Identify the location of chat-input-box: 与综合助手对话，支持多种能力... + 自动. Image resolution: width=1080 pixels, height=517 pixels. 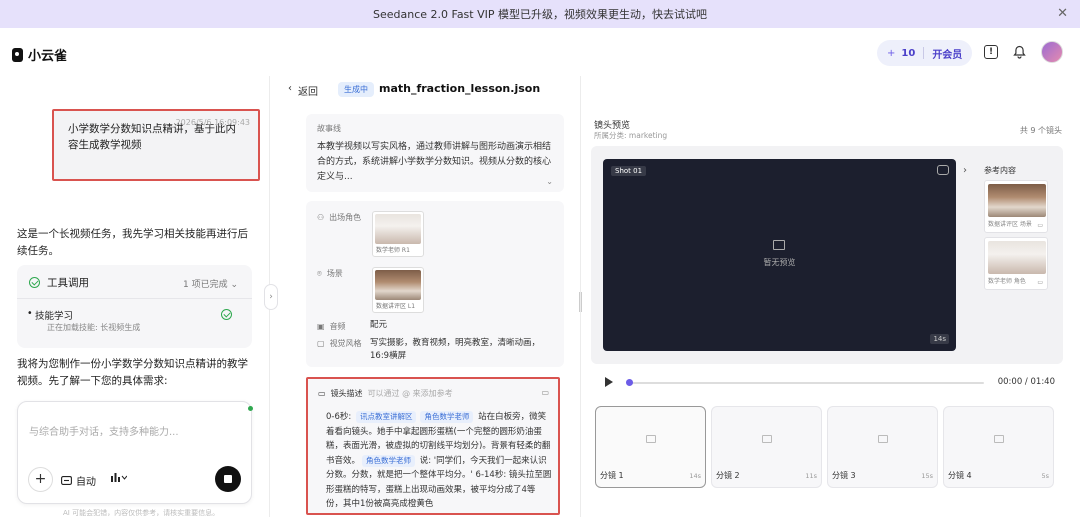
(135, 452).